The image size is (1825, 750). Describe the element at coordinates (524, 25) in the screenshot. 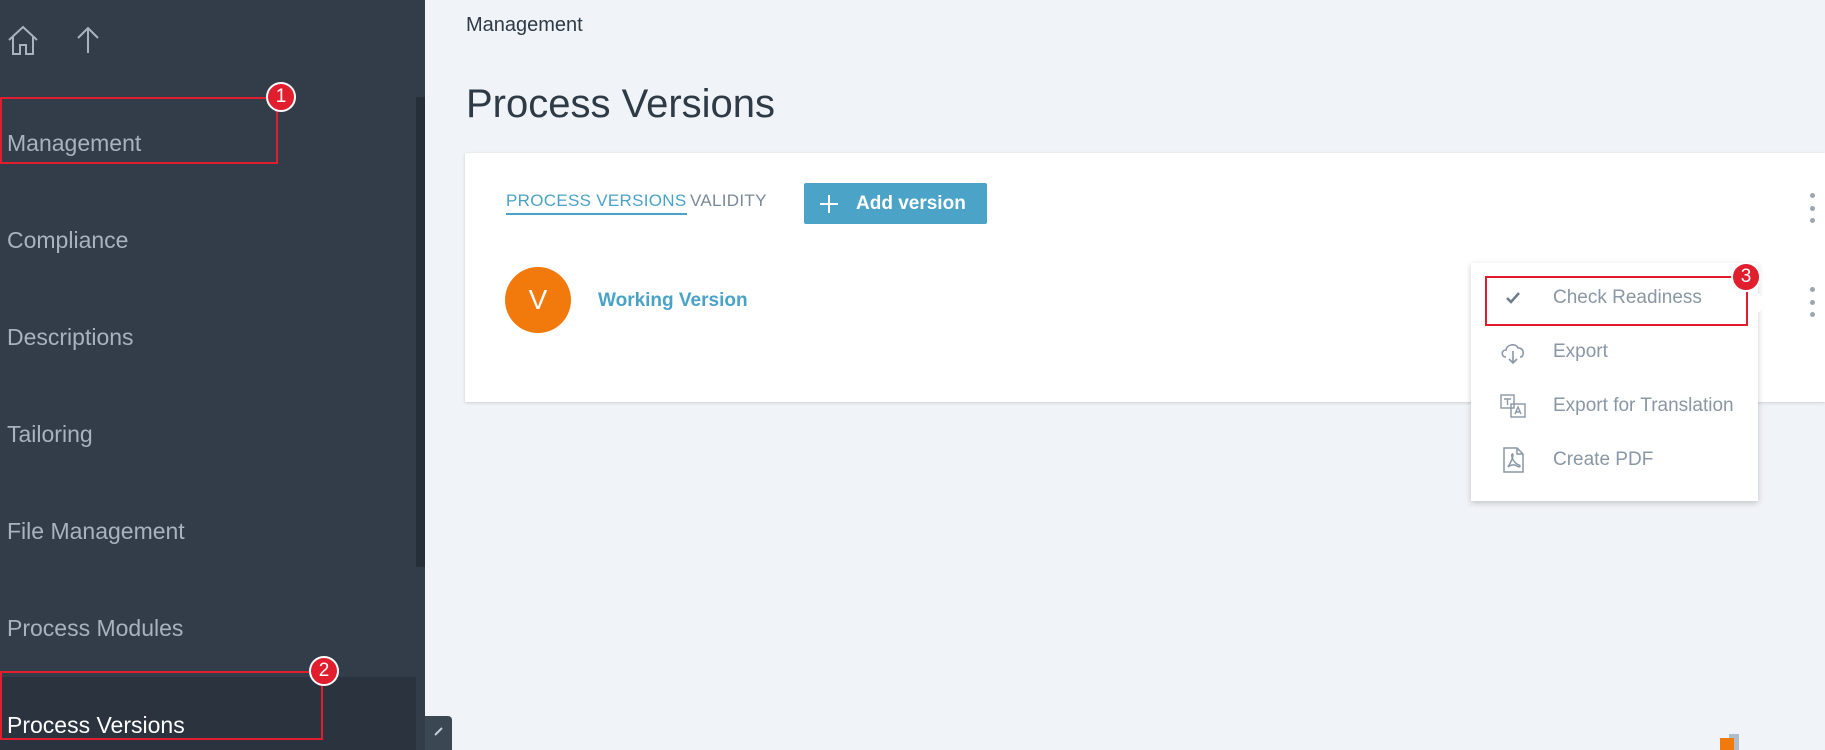

I see `breadcrumb: Management` at that location.